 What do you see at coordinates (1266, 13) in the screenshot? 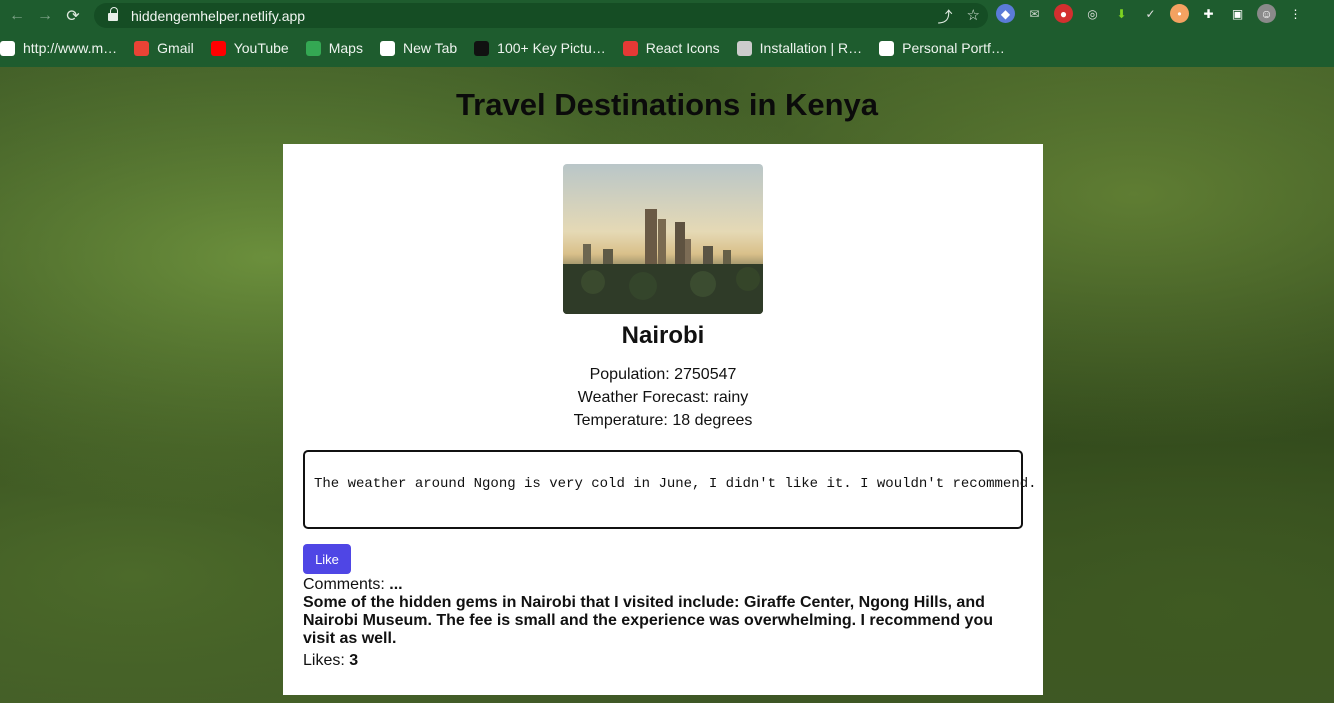
I see `avatar: ☺` at bounding box center [1266, 13].